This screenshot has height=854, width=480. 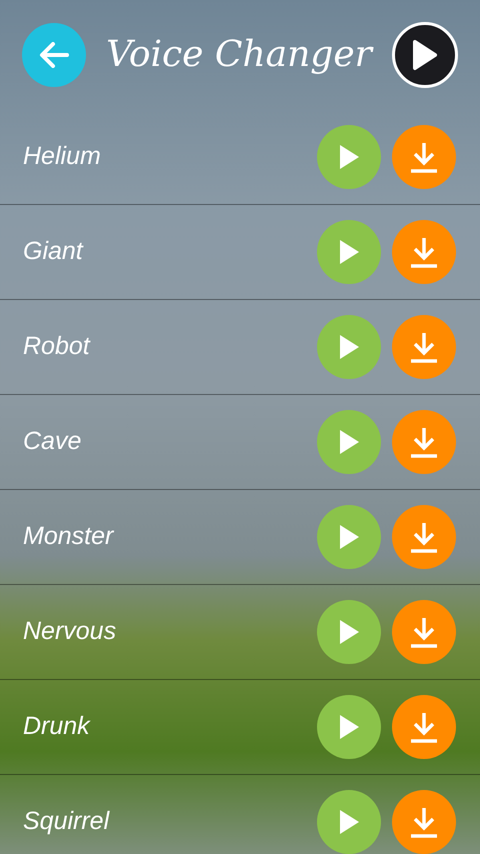 I want to click on effect-name: Robot, so click(x=57, y=346).